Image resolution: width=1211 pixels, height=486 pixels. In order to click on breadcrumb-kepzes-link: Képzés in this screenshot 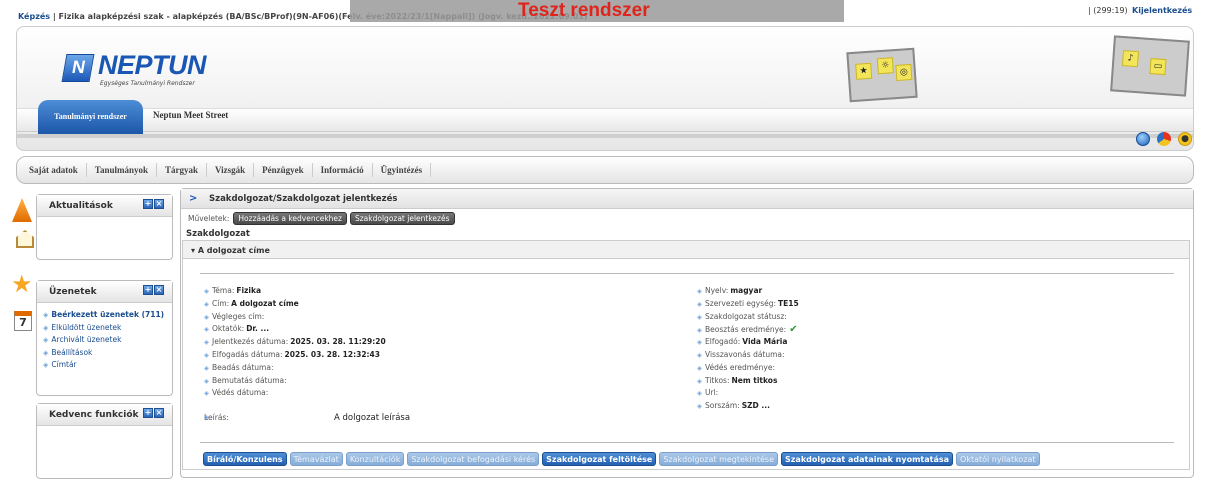, I will do `click(34, 16)`.